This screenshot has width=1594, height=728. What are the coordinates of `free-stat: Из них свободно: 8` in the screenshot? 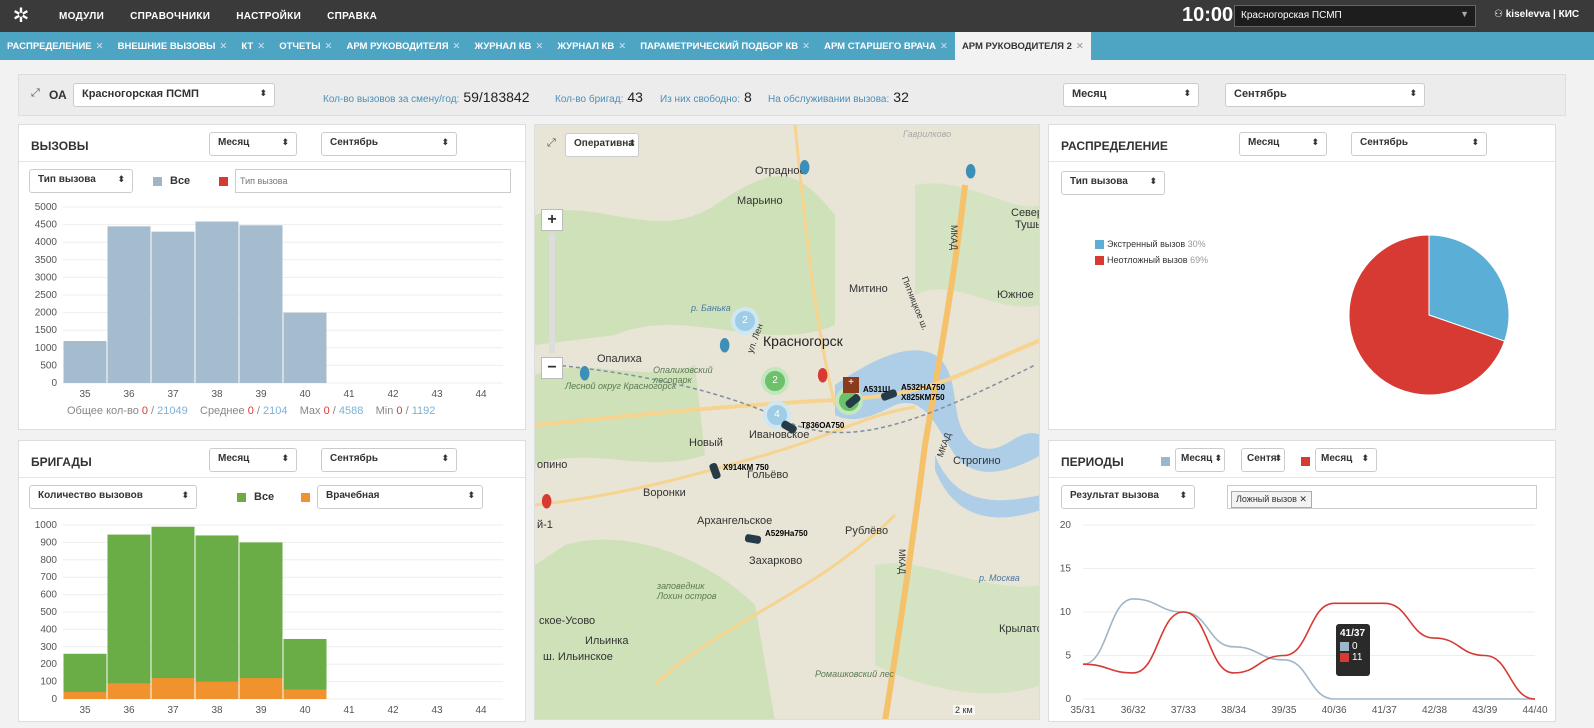 It's located at (706, 97).